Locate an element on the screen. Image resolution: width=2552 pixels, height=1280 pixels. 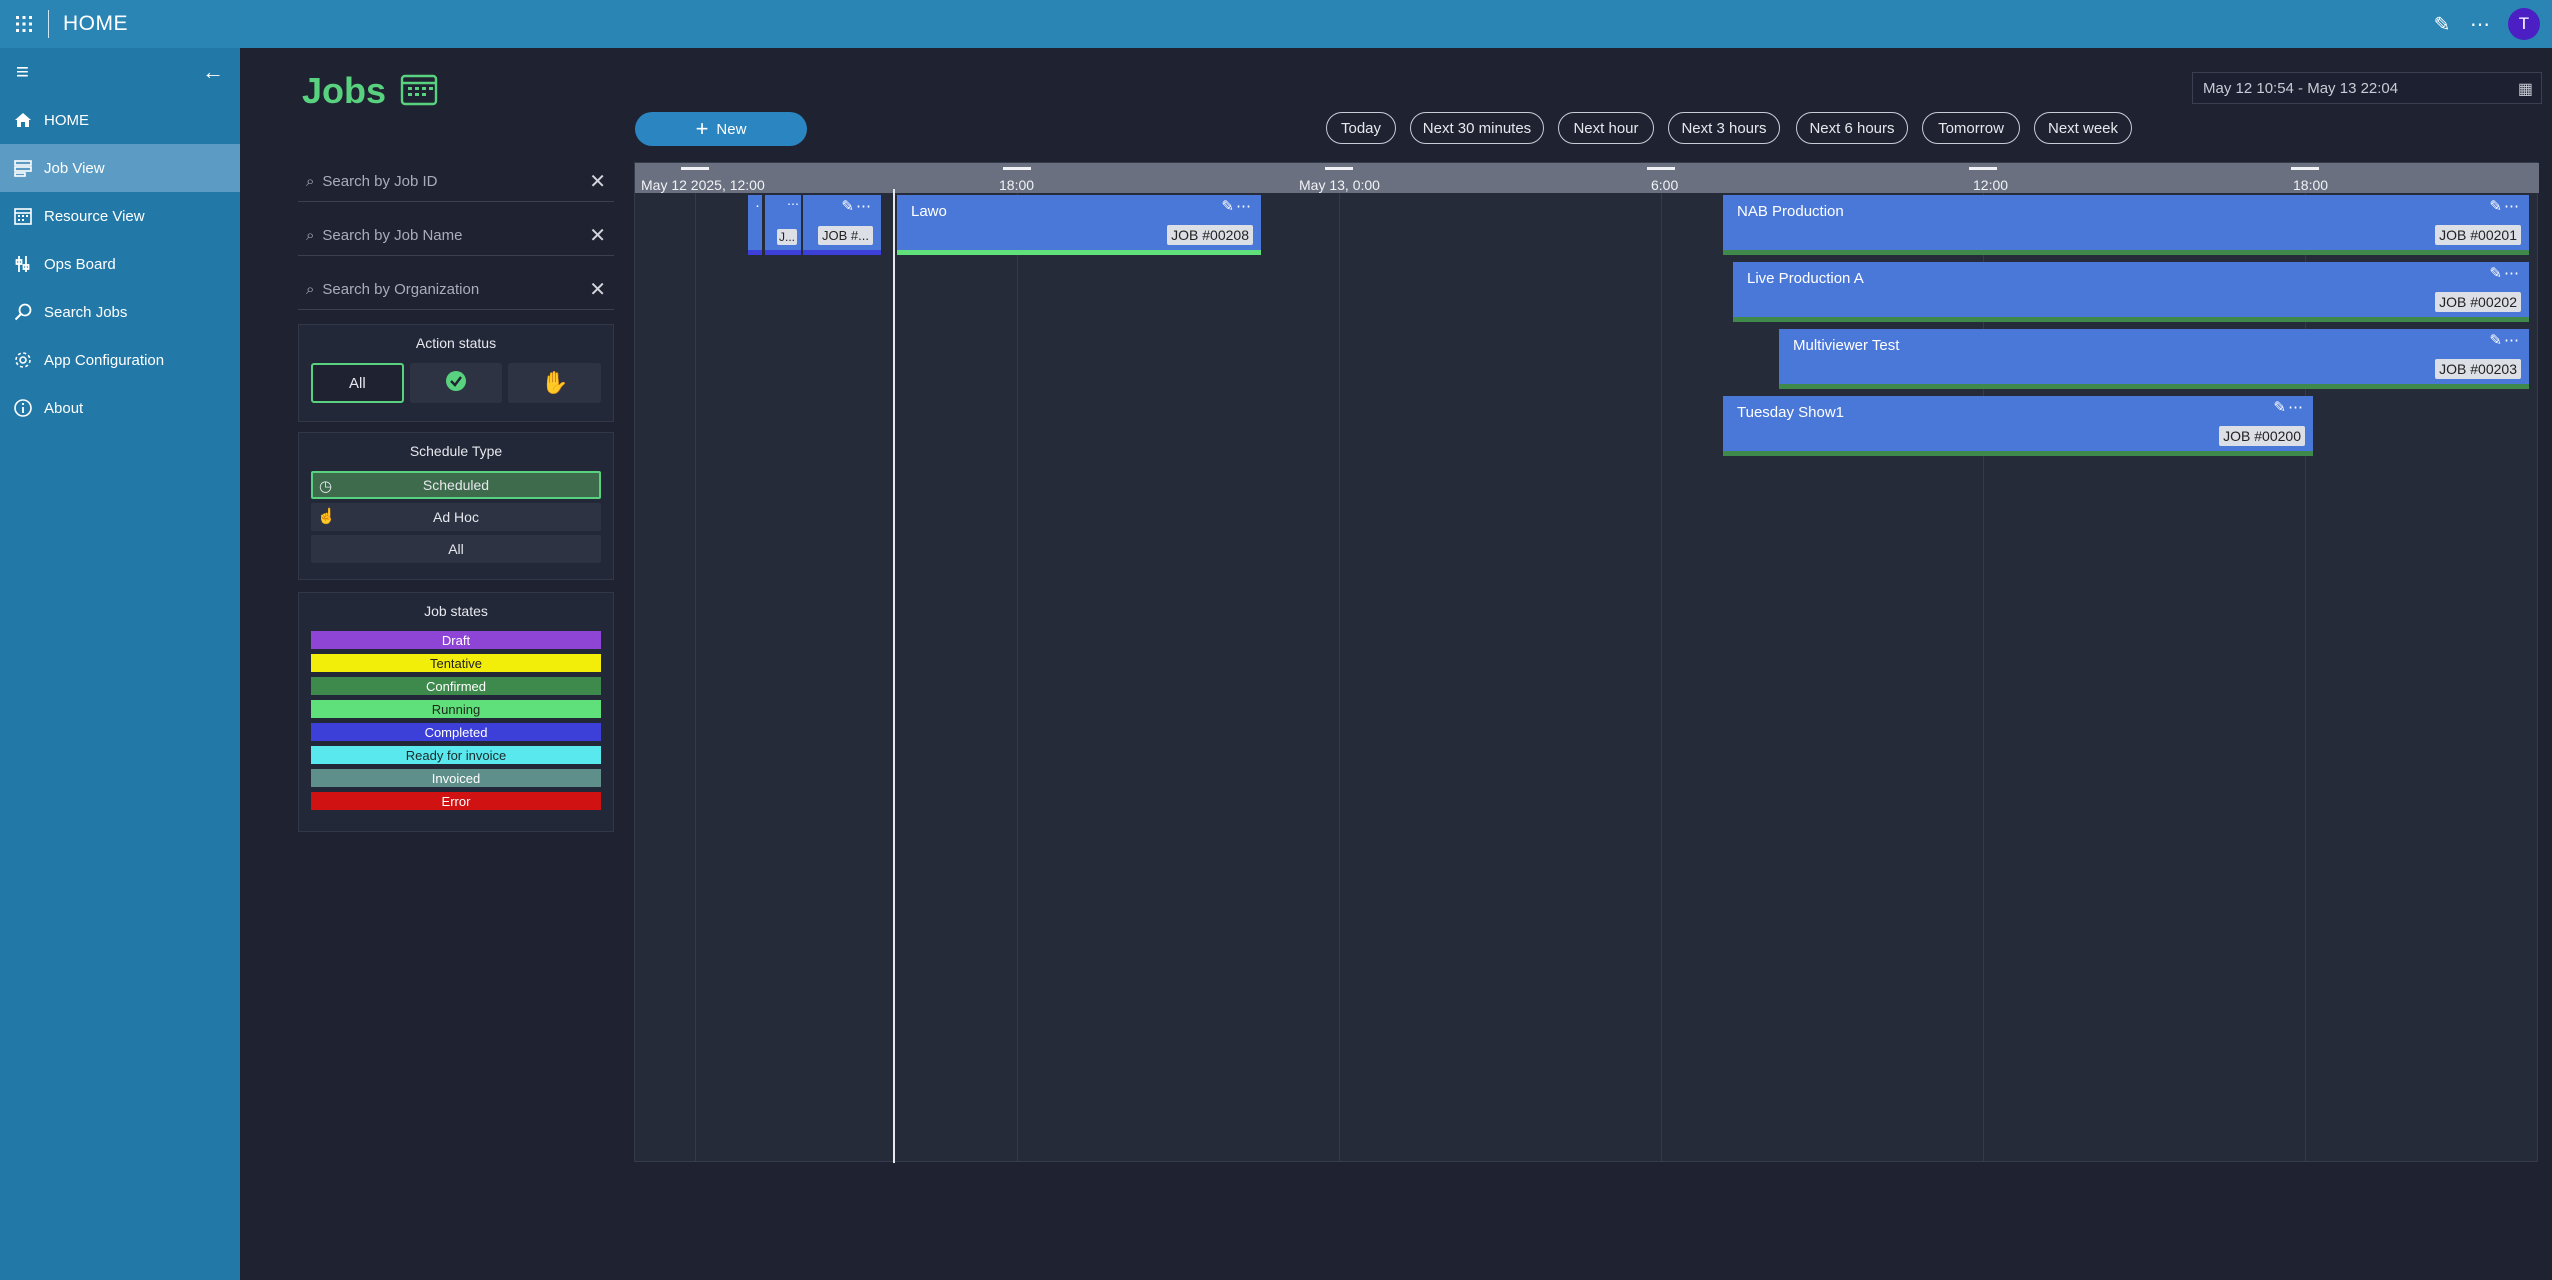
search-icon is located at coordinates (23, 312).